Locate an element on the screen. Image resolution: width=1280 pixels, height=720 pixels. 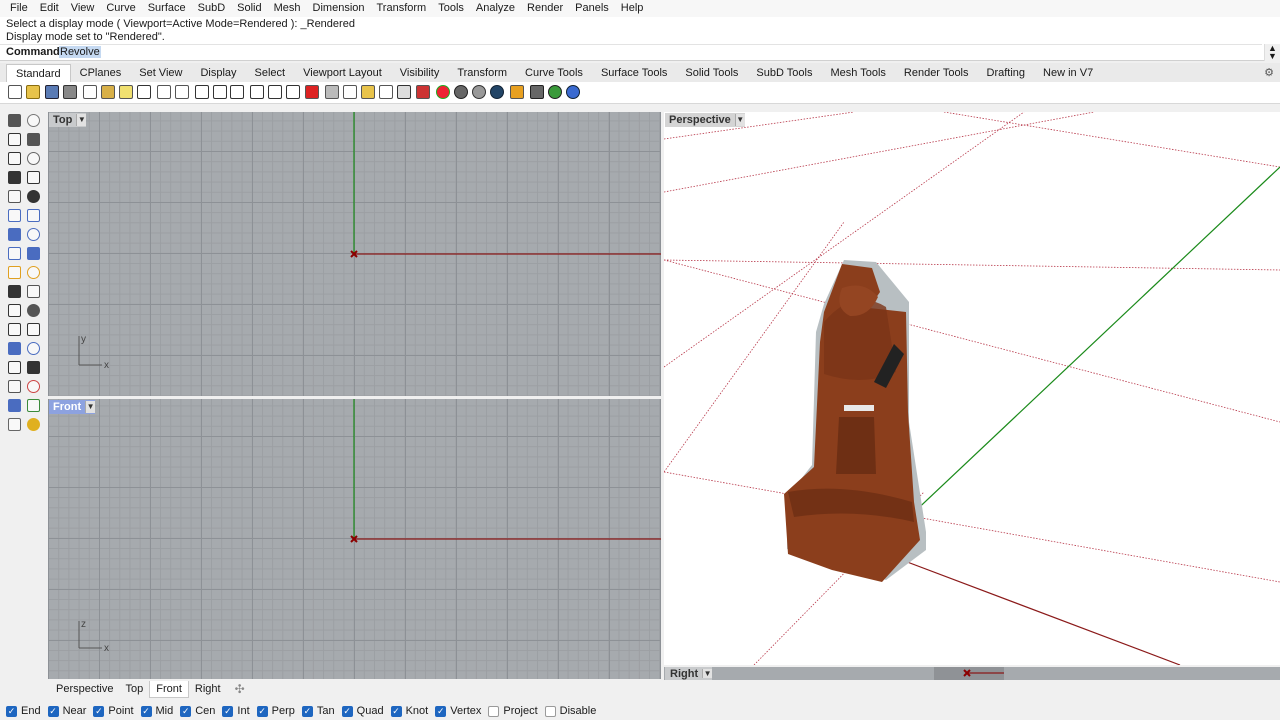
osnap-vertex: ✓ Vertex is located at coordinates (458, 711).